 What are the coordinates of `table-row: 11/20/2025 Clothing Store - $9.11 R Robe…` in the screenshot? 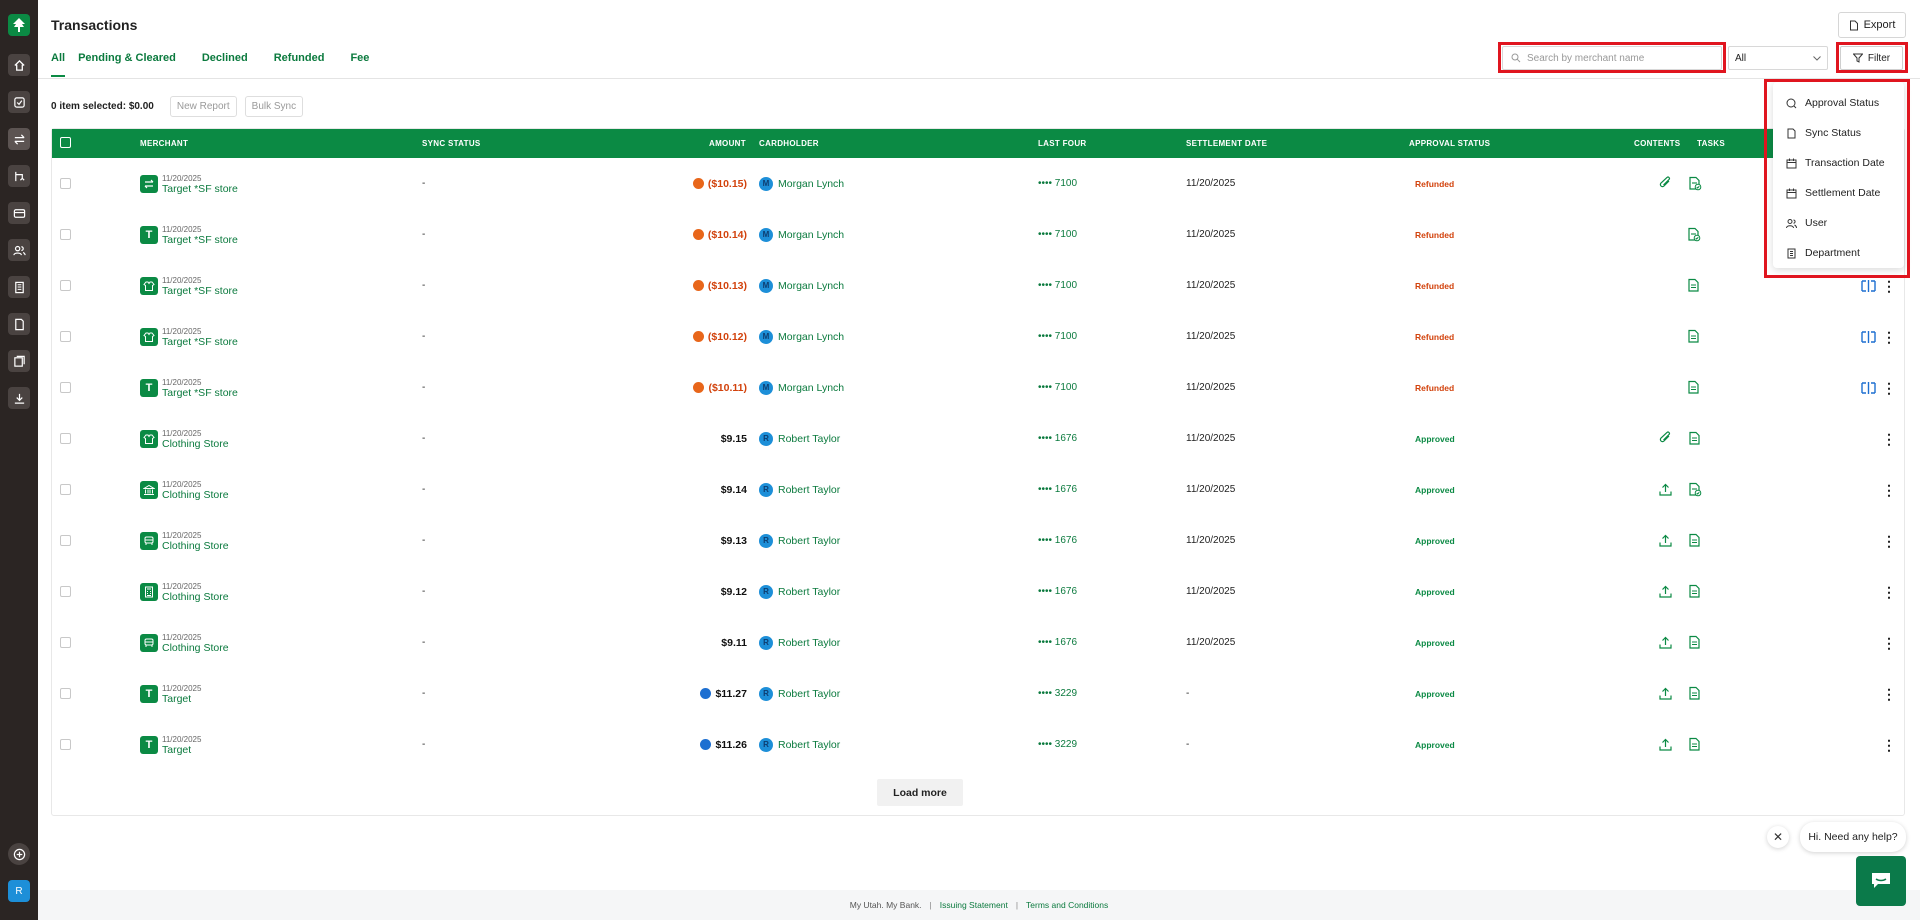 It's located at (978, 642).